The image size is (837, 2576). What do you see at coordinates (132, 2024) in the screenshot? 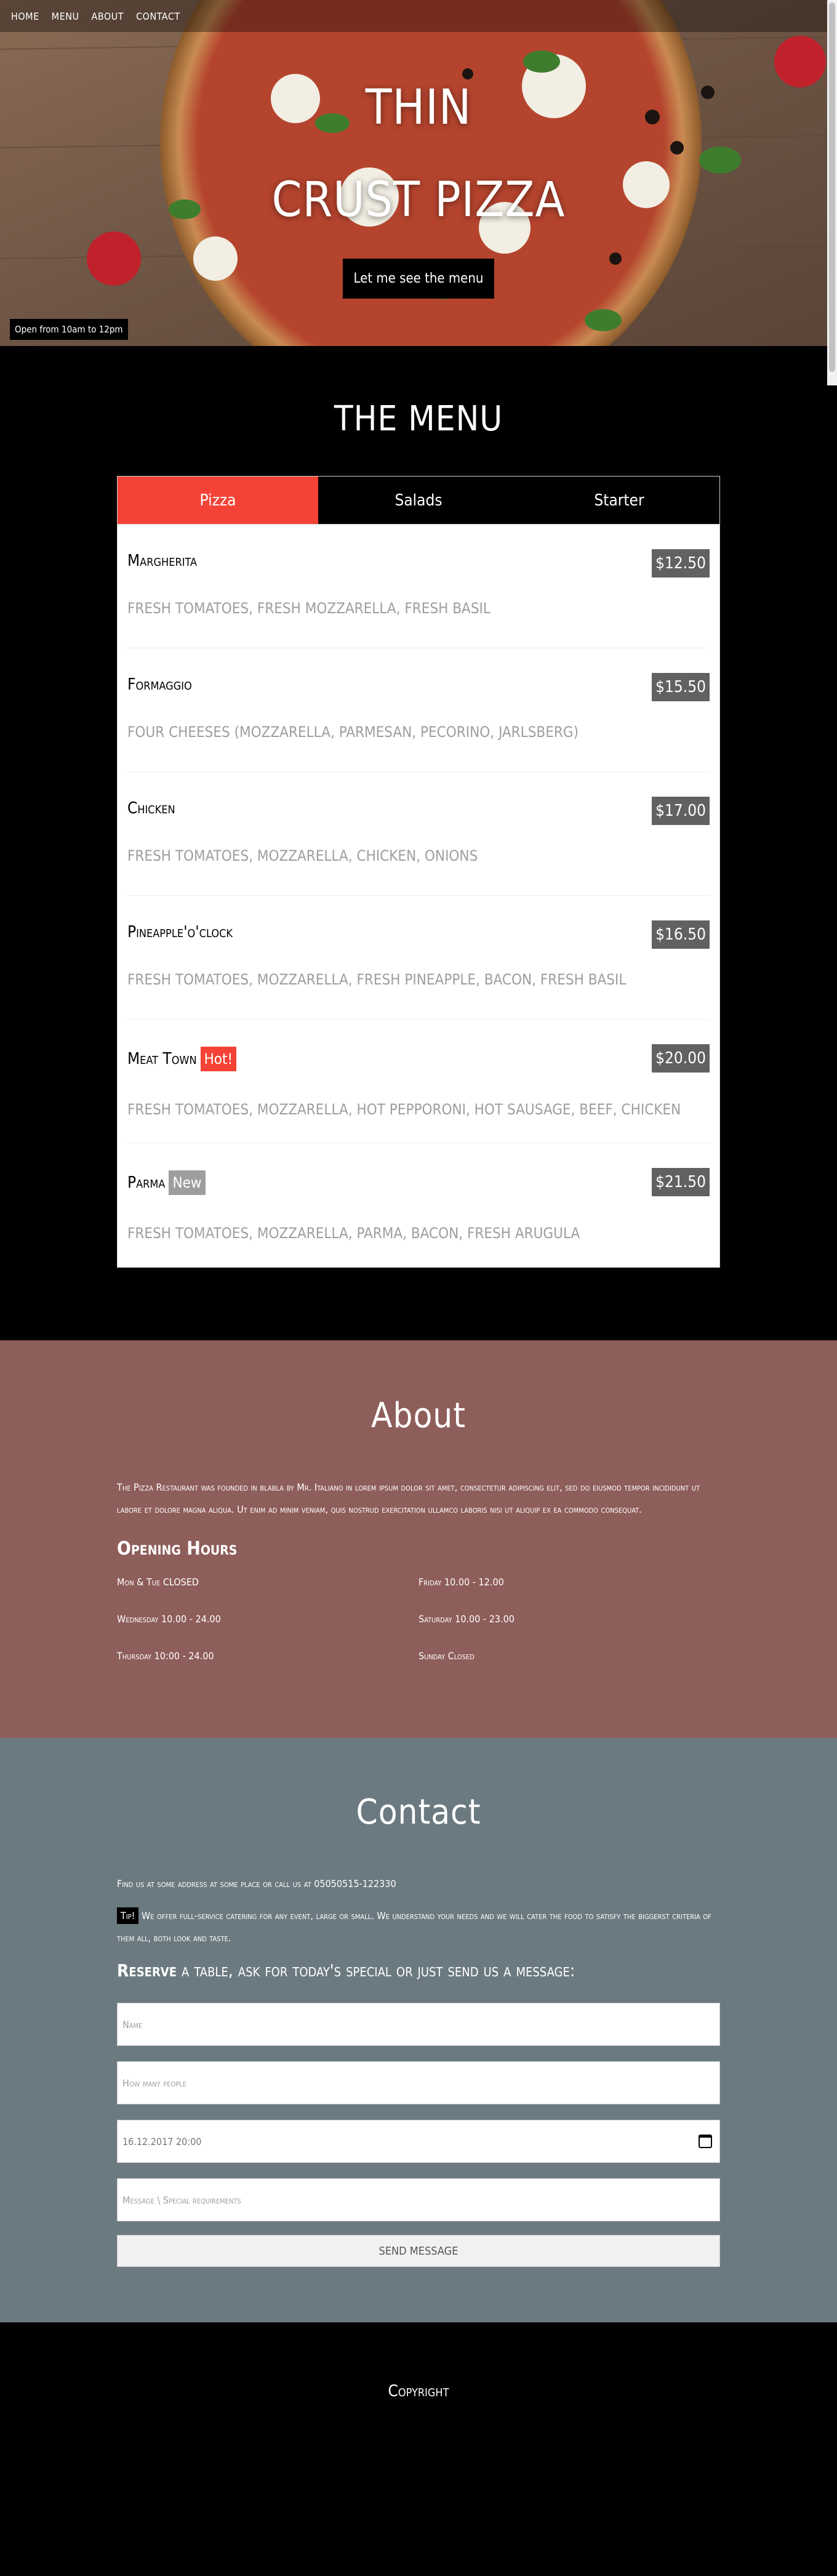
I see `name-placeholder: Name` at bounding box center [132, 2024].